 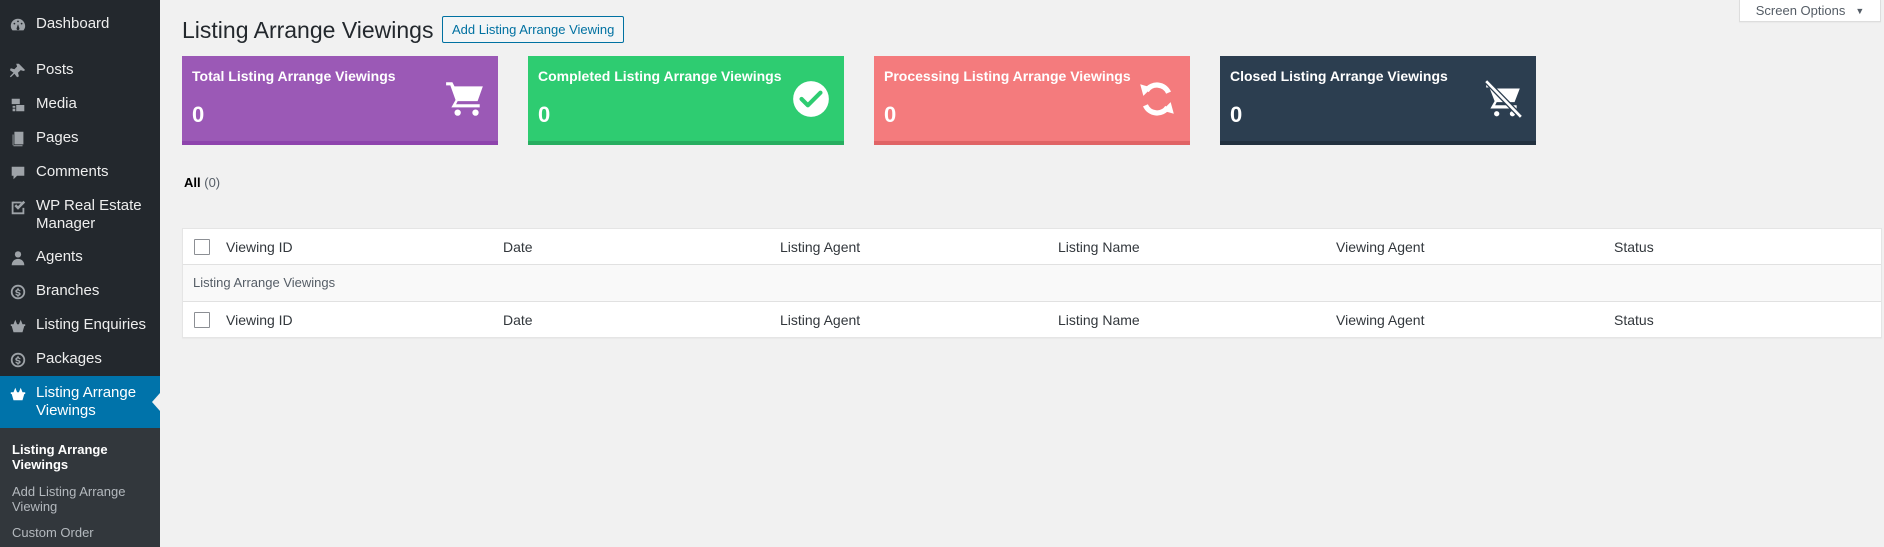 What do you see at coordinates (1339, 76) in the screenshot?
I see `stat-card-title: Closed Listing Arrange Viewings` at bounding box center [1339, 76].